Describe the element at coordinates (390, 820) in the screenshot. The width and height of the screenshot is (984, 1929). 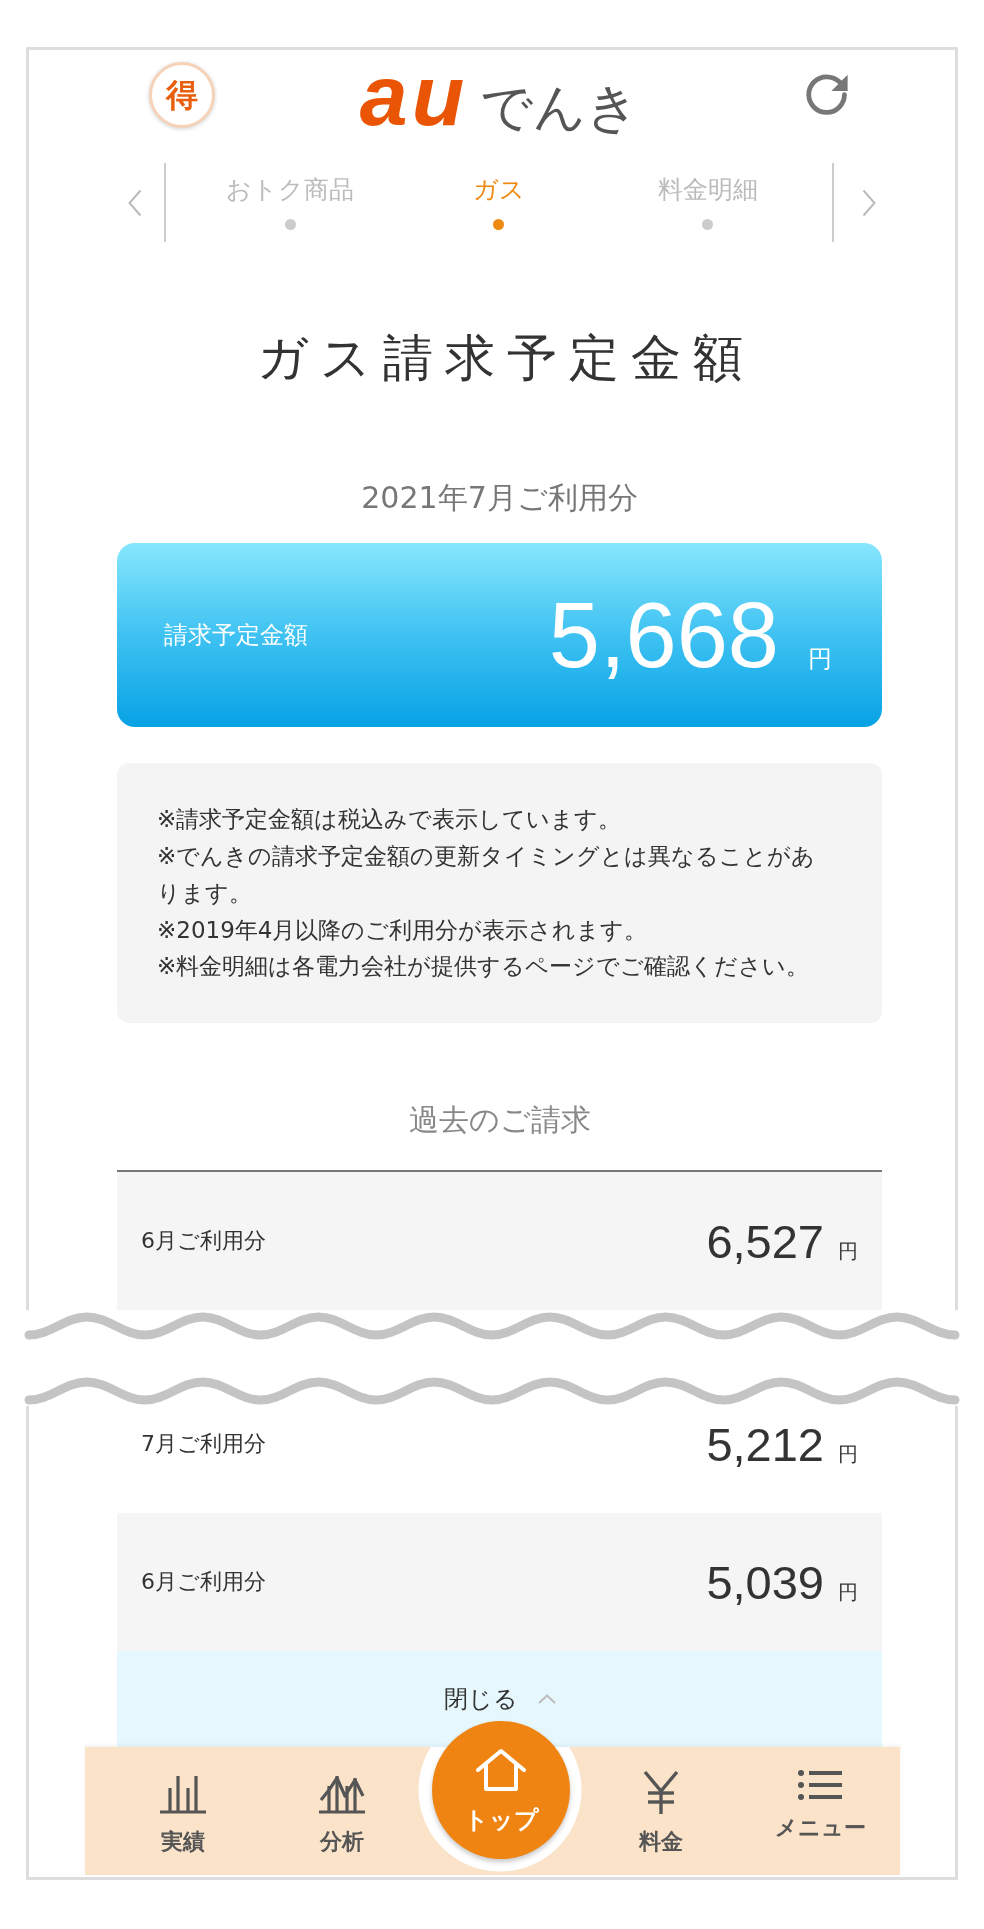
I see `note-text: ※請求予定金額は税込みで表示しています。` at that location.